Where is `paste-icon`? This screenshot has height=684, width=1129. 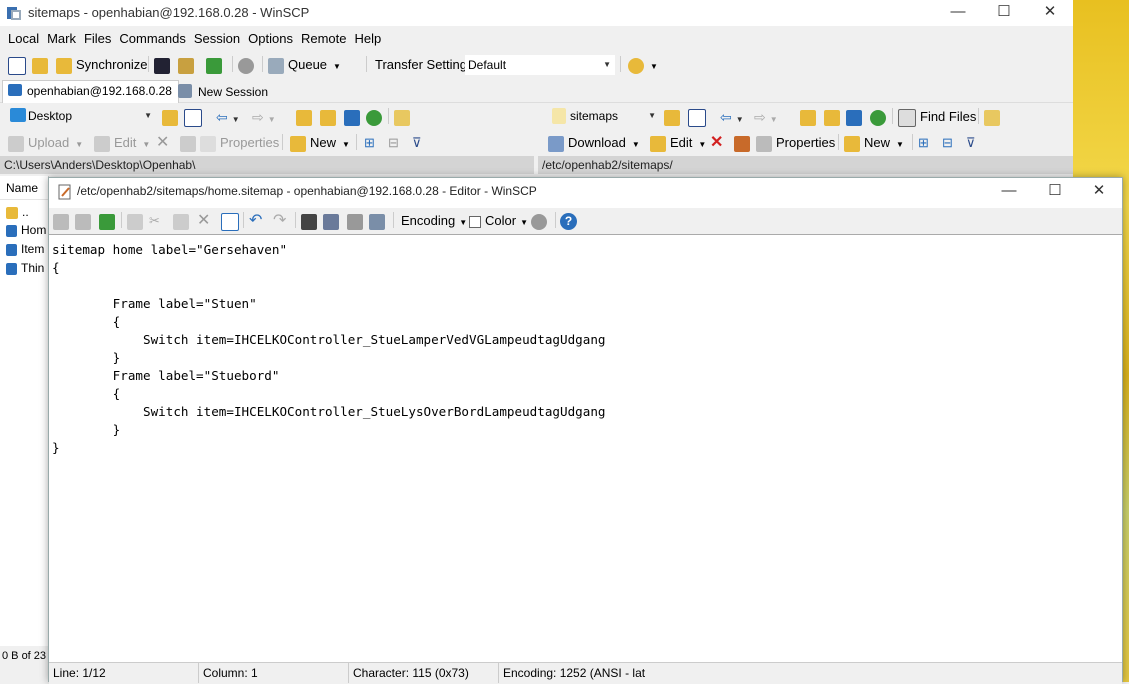
paste-icon is located at coordinates (181, 221).